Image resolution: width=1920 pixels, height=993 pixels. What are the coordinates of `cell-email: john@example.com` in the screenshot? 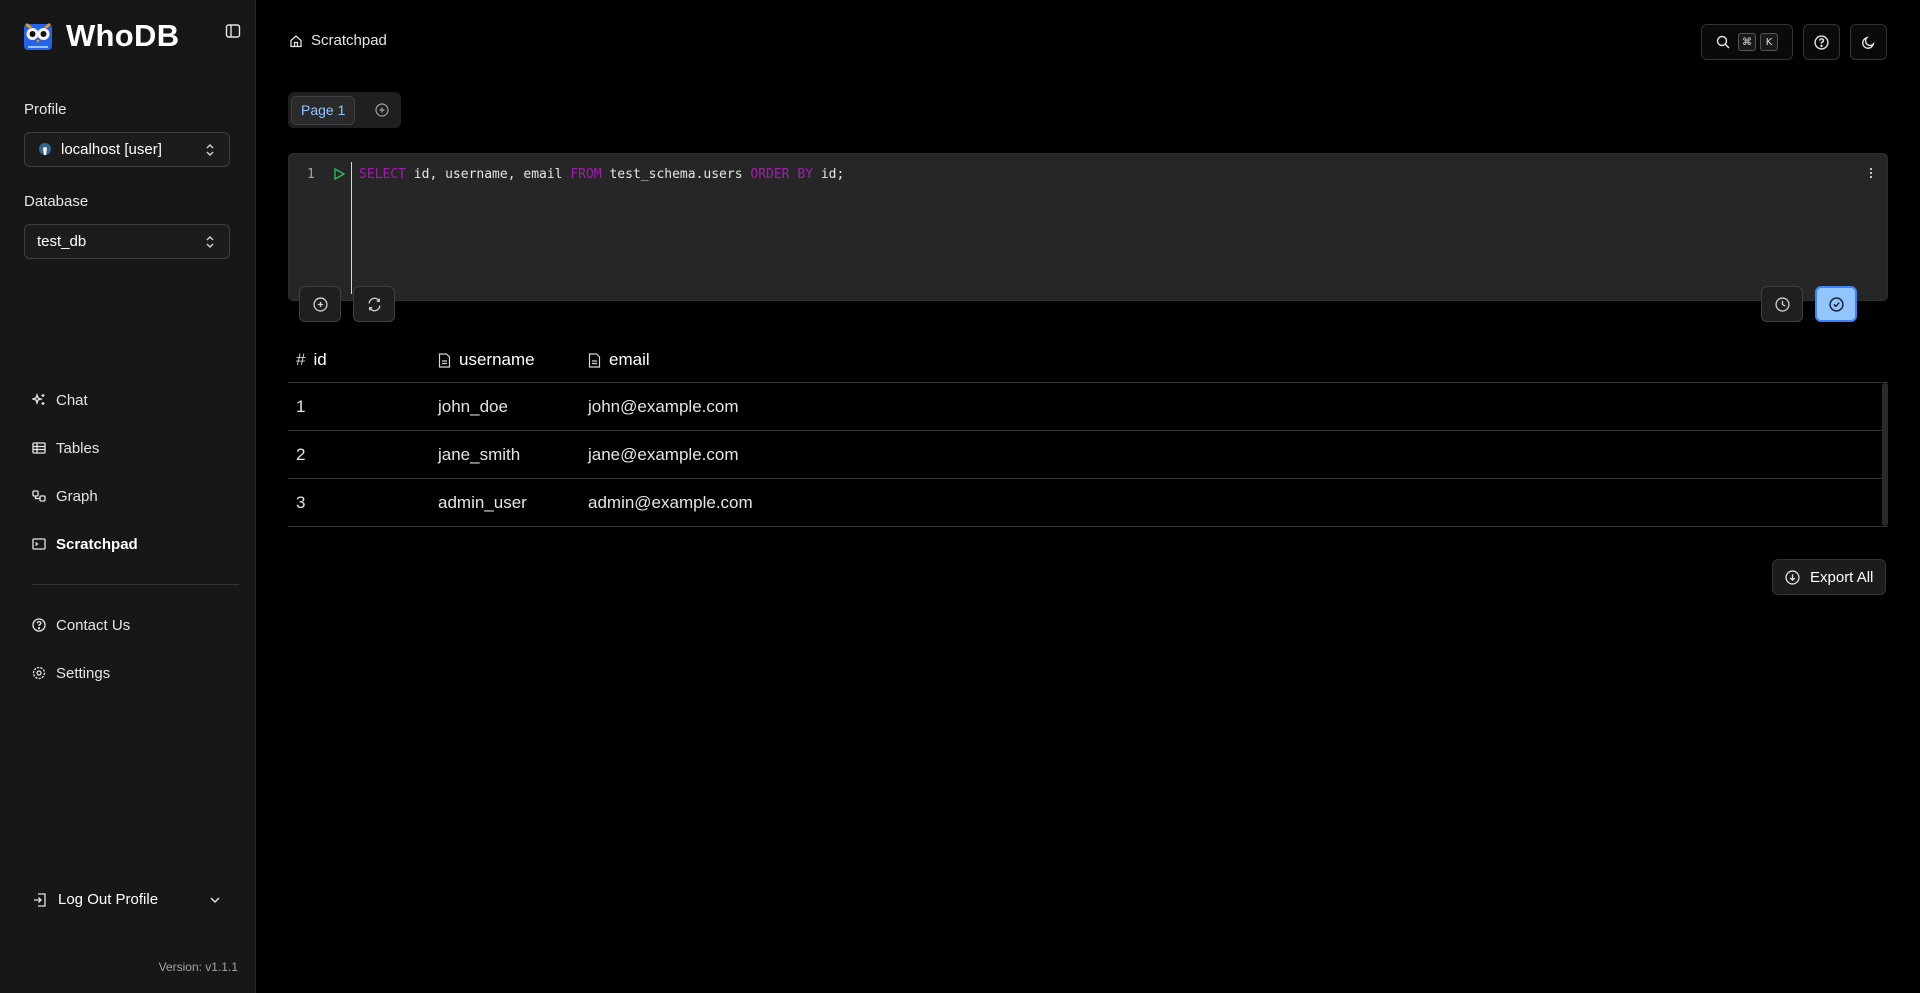 It's located at (1238, 407).